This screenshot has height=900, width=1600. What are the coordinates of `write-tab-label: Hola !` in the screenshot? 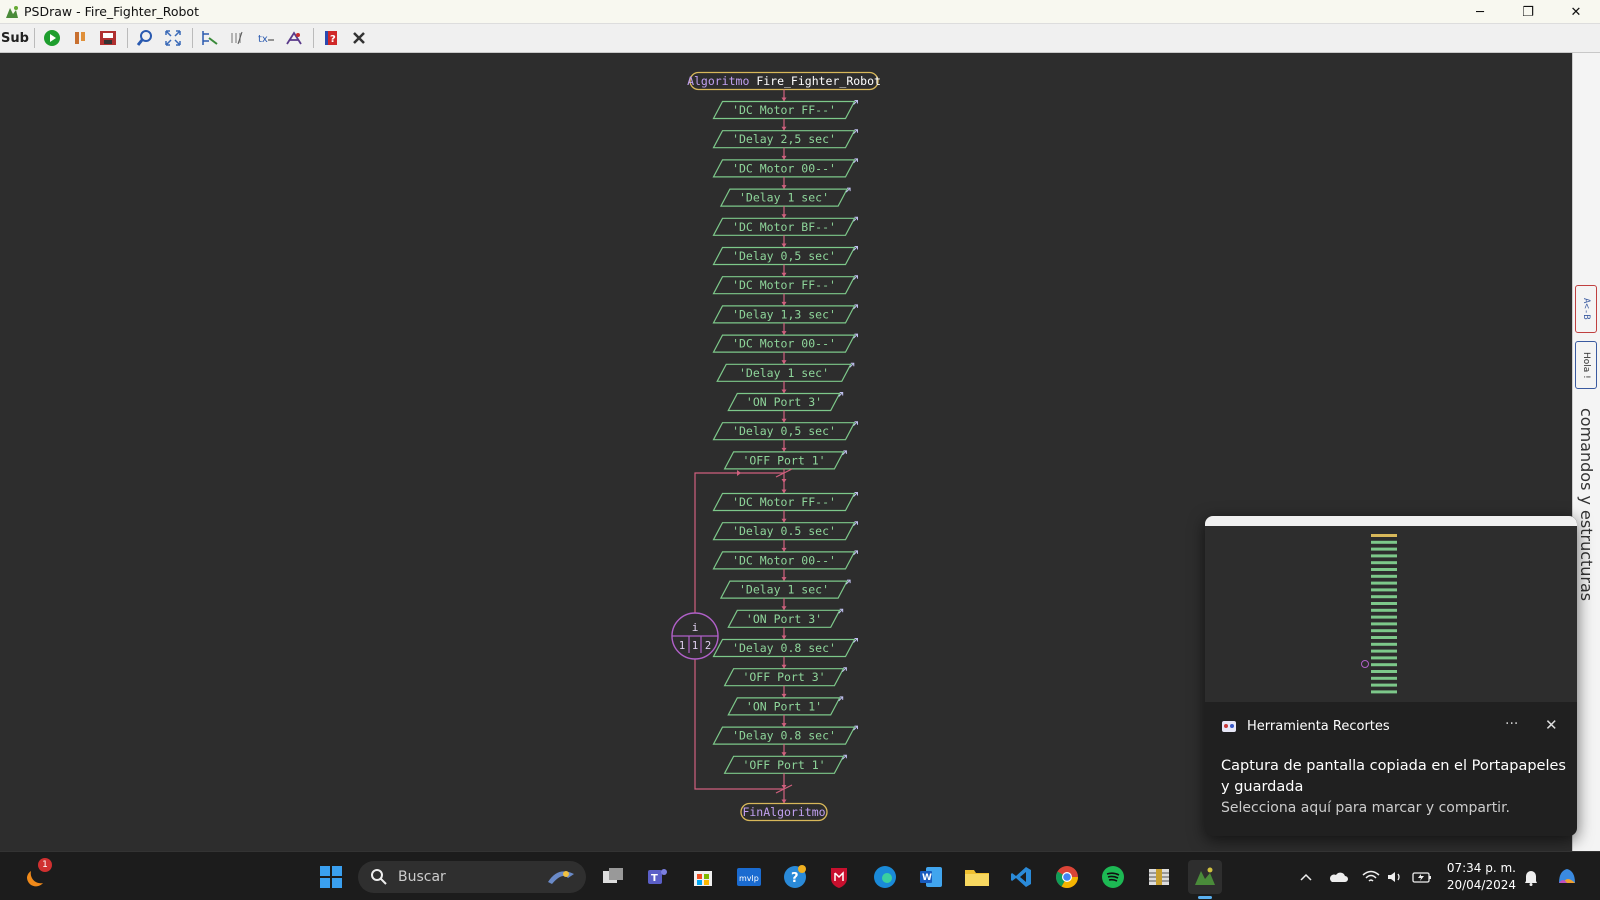 It's located at (1586, 365).